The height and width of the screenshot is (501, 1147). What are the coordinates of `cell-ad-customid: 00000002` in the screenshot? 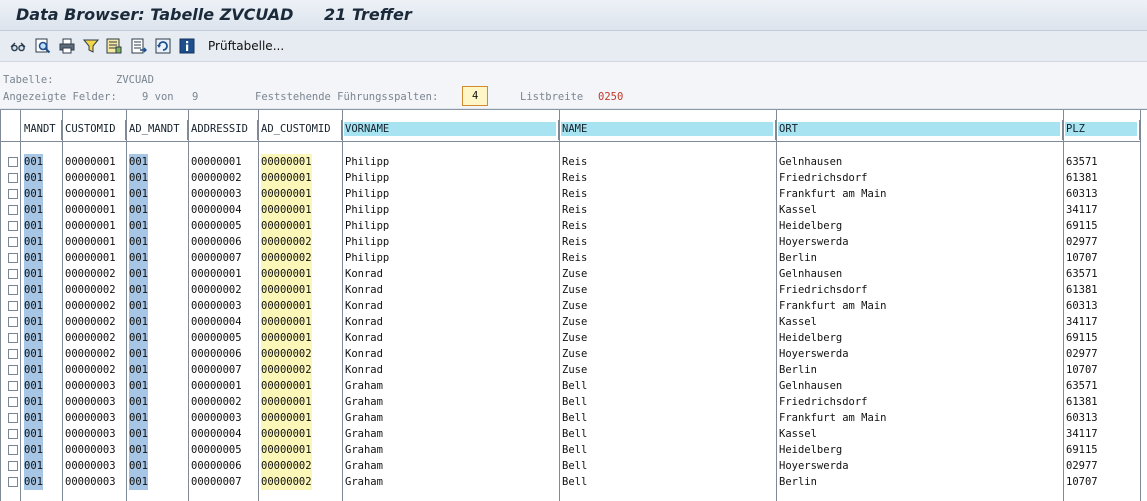 It's located at (286, 242).